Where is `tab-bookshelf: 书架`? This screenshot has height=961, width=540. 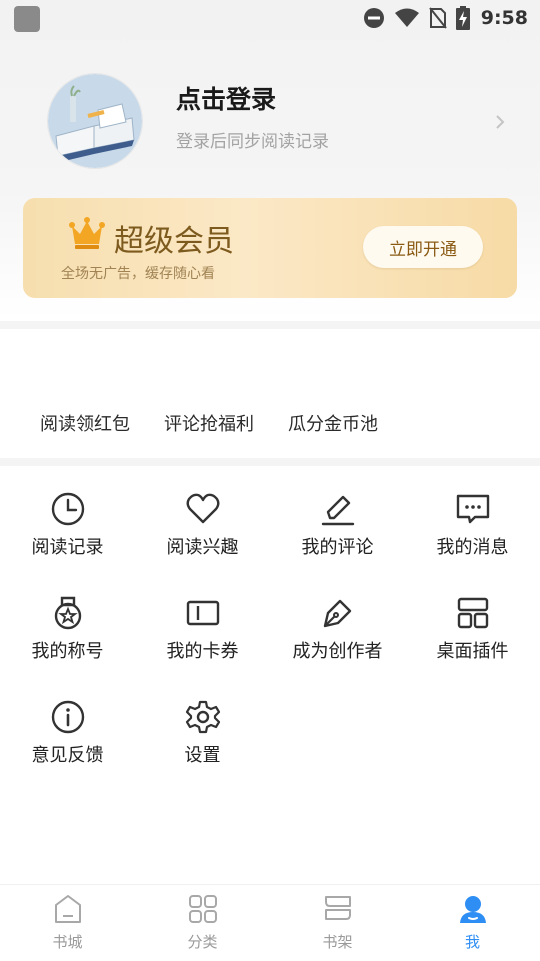
tab-bookshelf: 书架 is located at coordinates (337, 923).